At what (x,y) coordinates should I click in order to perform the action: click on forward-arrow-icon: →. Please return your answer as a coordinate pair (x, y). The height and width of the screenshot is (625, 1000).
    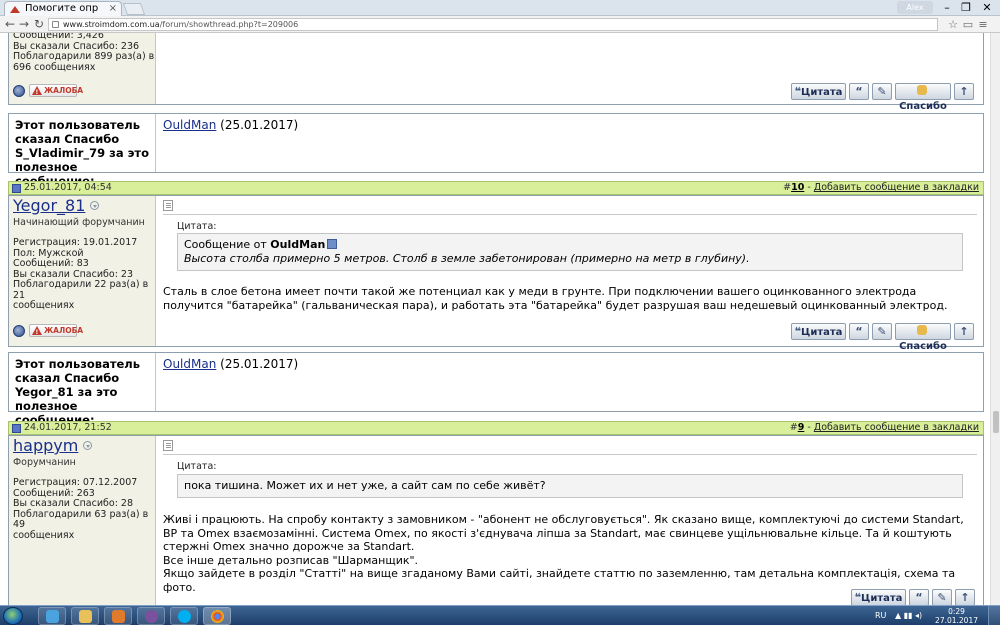
    Looking at the image, I should click on (24, 24).